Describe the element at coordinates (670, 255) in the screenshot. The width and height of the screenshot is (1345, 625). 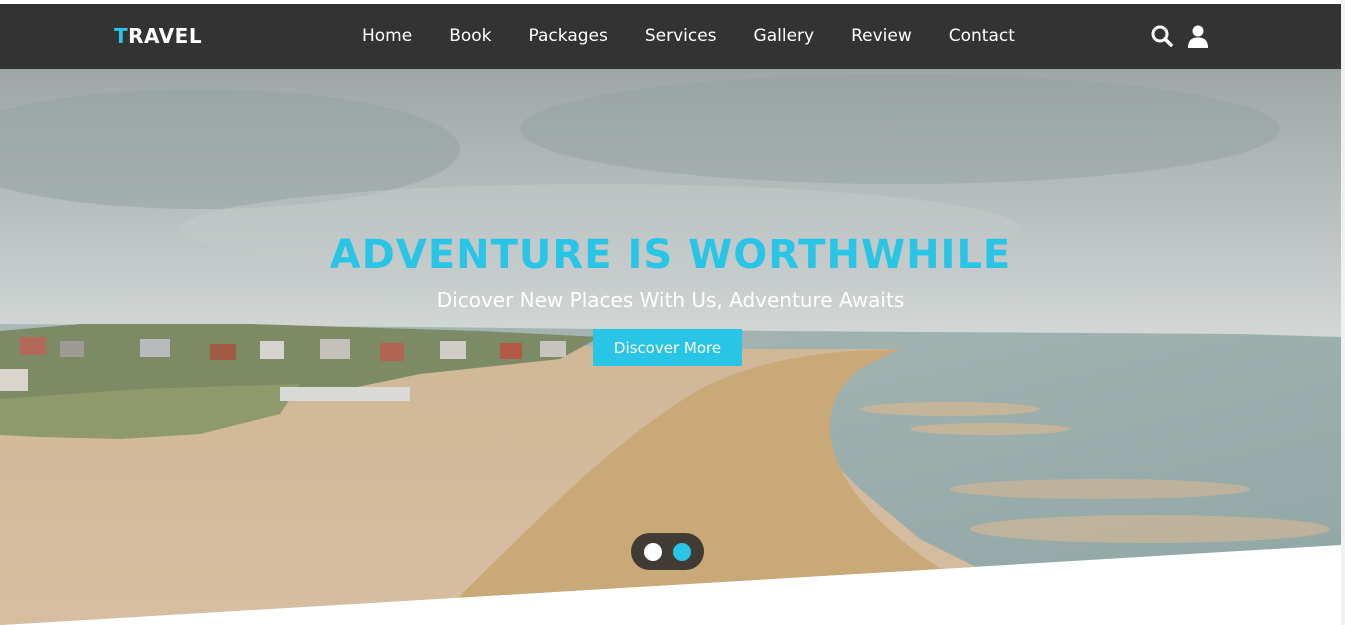
I see `hero-title: ADVENTURE IS WORTHWHILE` at that location.